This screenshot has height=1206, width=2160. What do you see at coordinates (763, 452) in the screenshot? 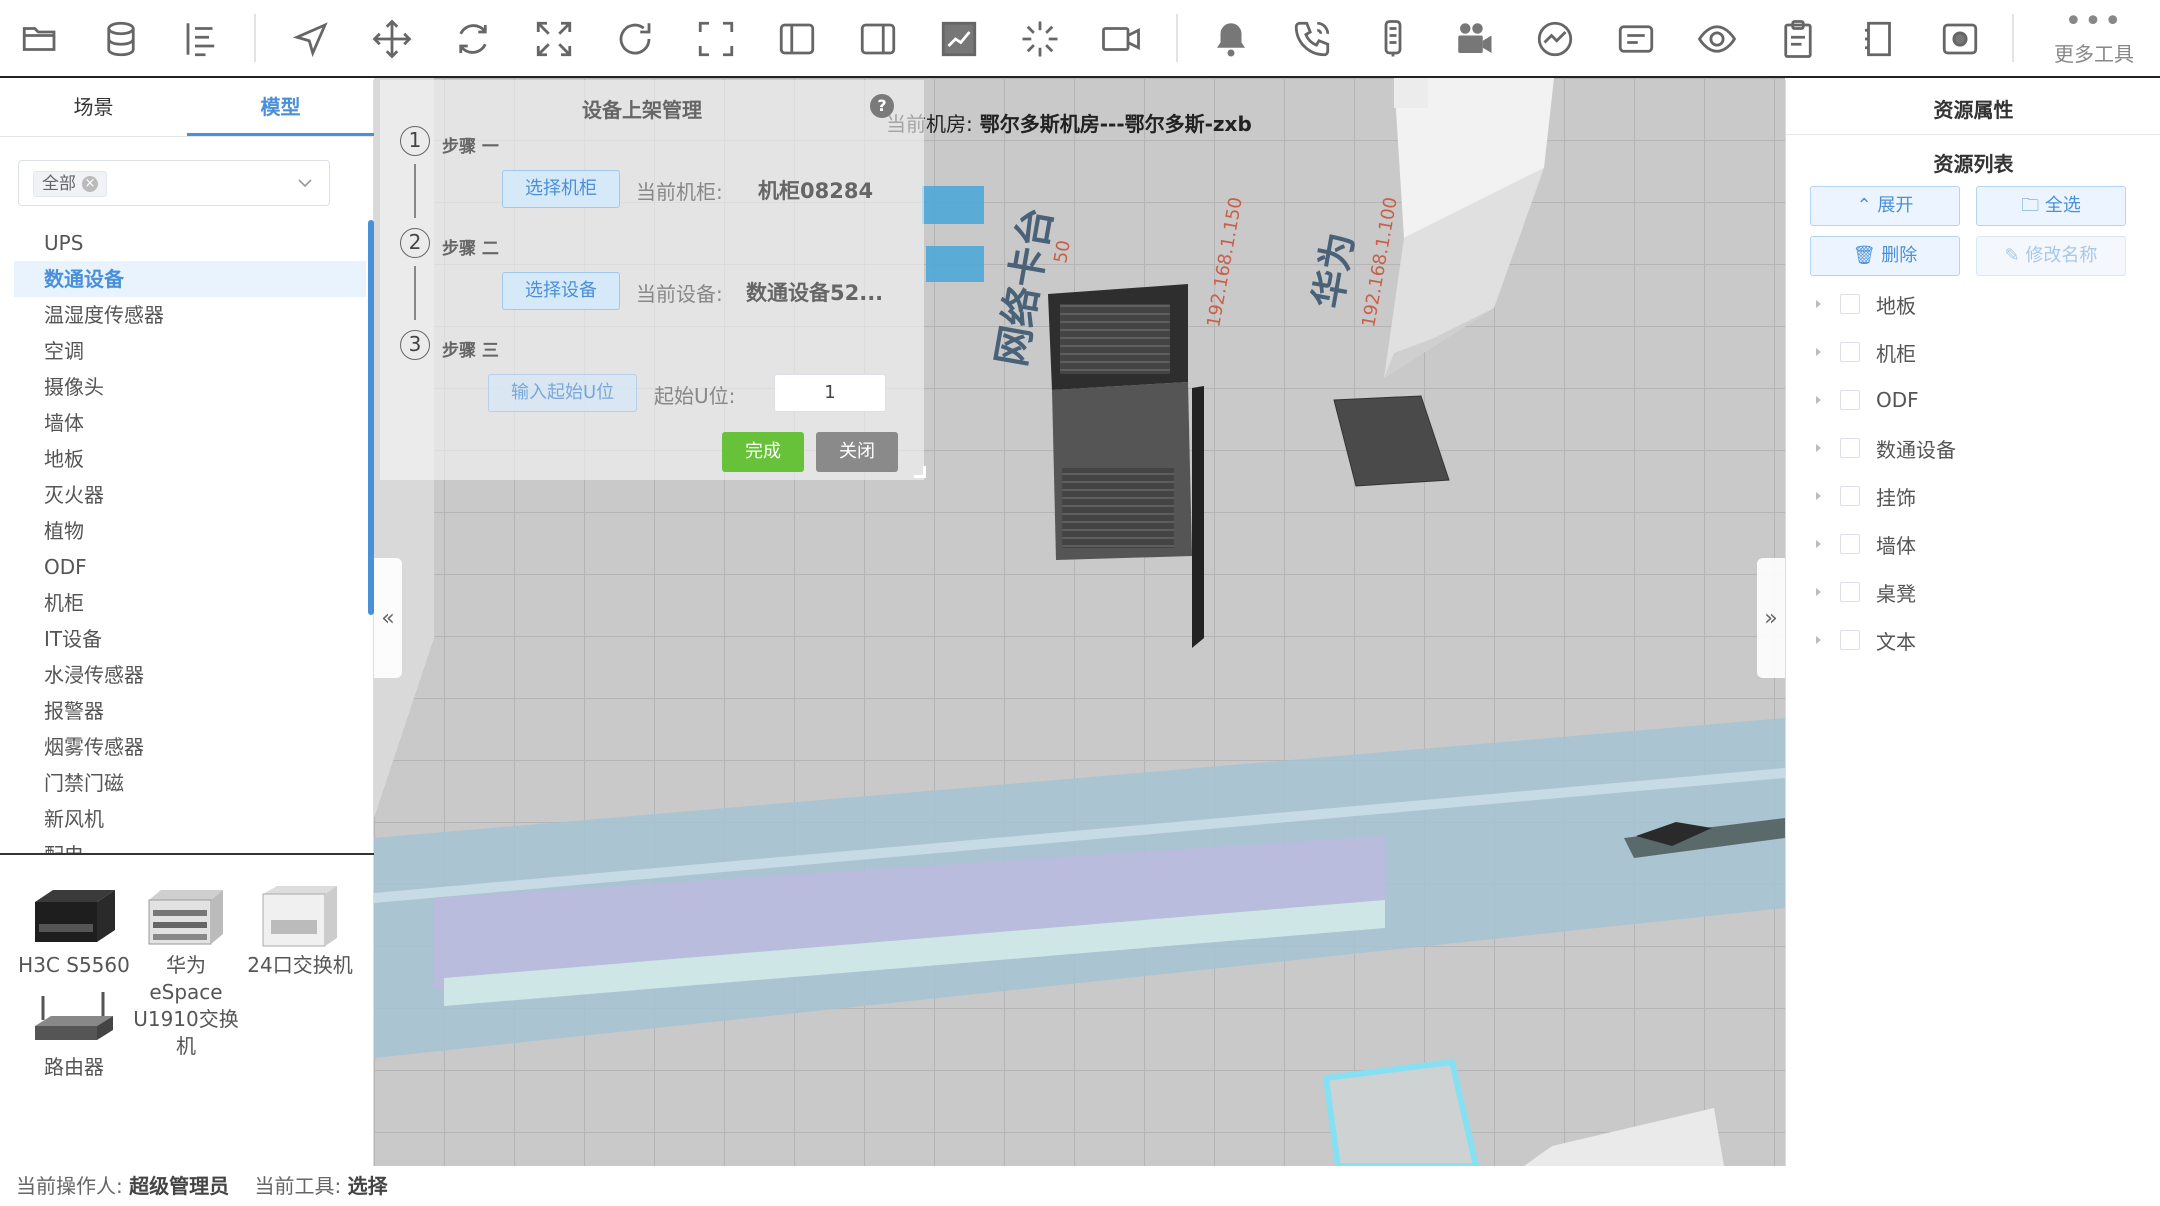
I see `done-button: 完成` at bounding box center [763, 452].